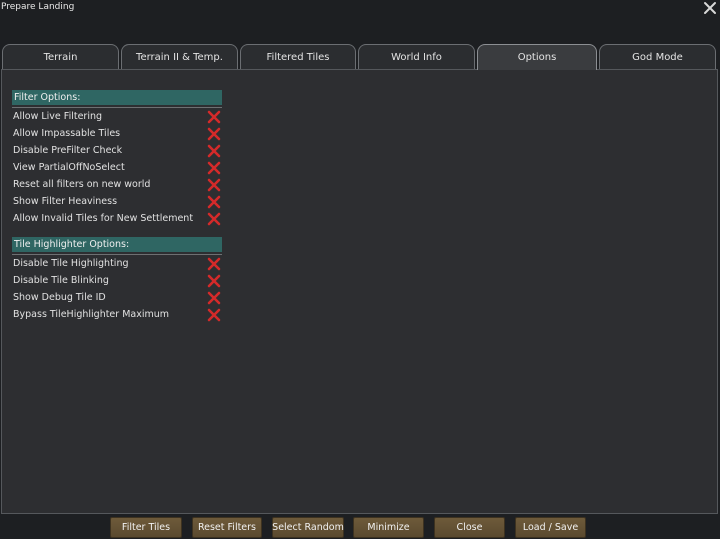  I want to click on tab-terrain: Terrain, so click(60, 57).